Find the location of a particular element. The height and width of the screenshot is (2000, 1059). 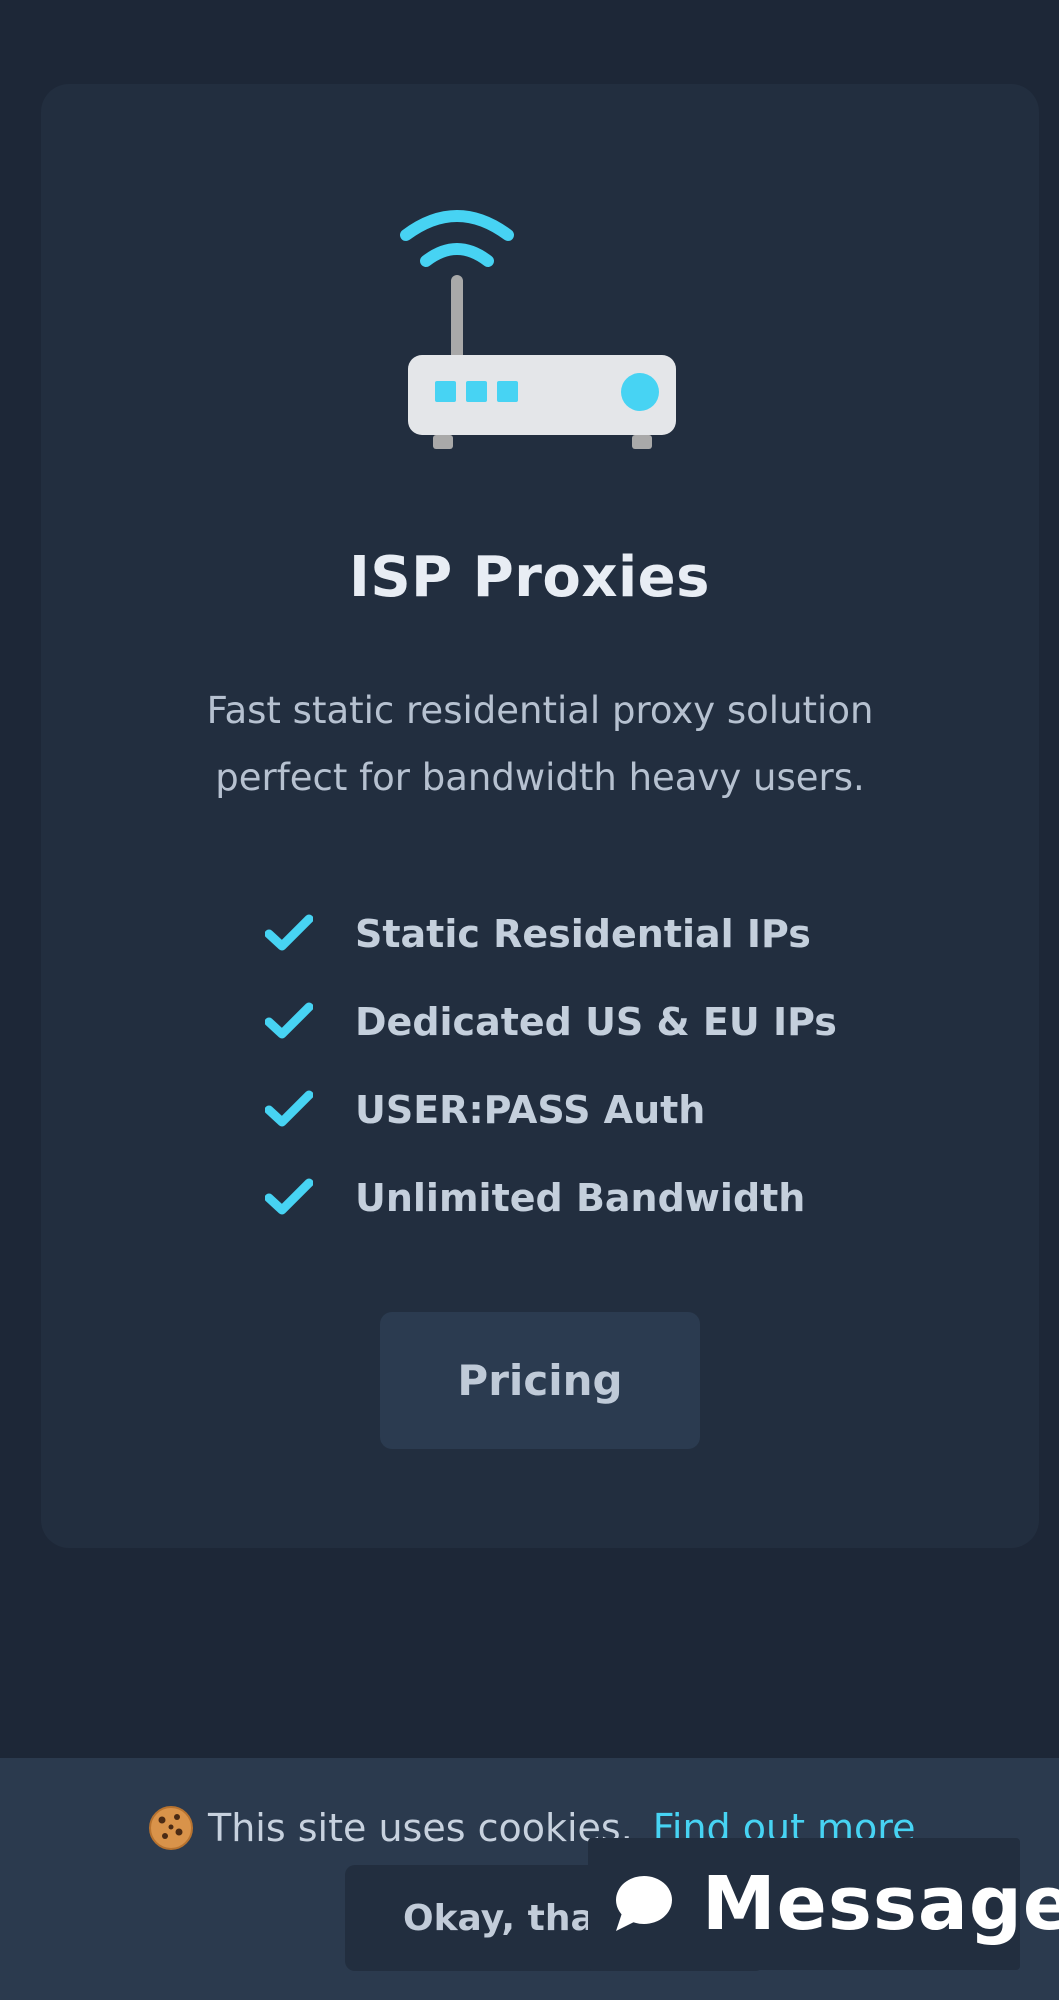

cookie-icon is located at coordinates (171, 1828).